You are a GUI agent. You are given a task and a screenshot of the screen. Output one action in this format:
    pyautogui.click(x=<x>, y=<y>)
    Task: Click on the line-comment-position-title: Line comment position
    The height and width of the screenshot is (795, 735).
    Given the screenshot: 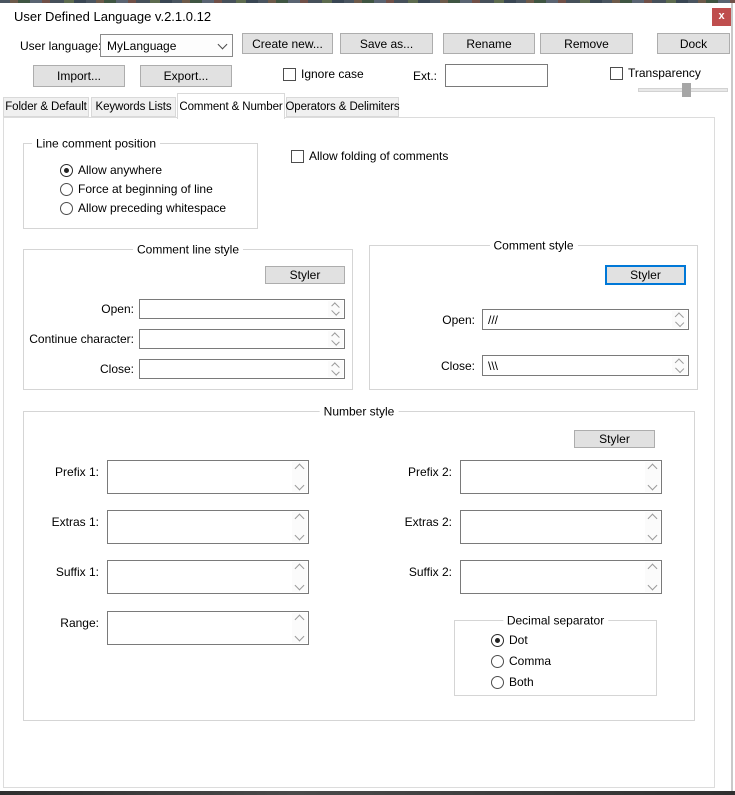 What is the action you would take?
    pyautogui.click(x=96, y=143)
    